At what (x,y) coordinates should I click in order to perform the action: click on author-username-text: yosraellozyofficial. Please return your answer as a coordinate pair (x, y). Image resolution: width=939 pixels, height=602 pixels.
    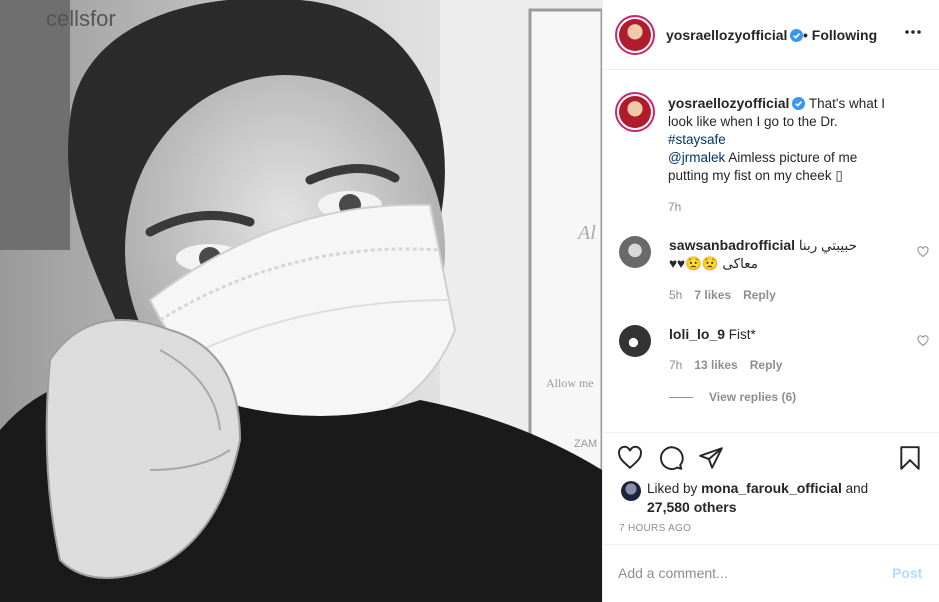
    Looking at the image, I should click on (726, 35).